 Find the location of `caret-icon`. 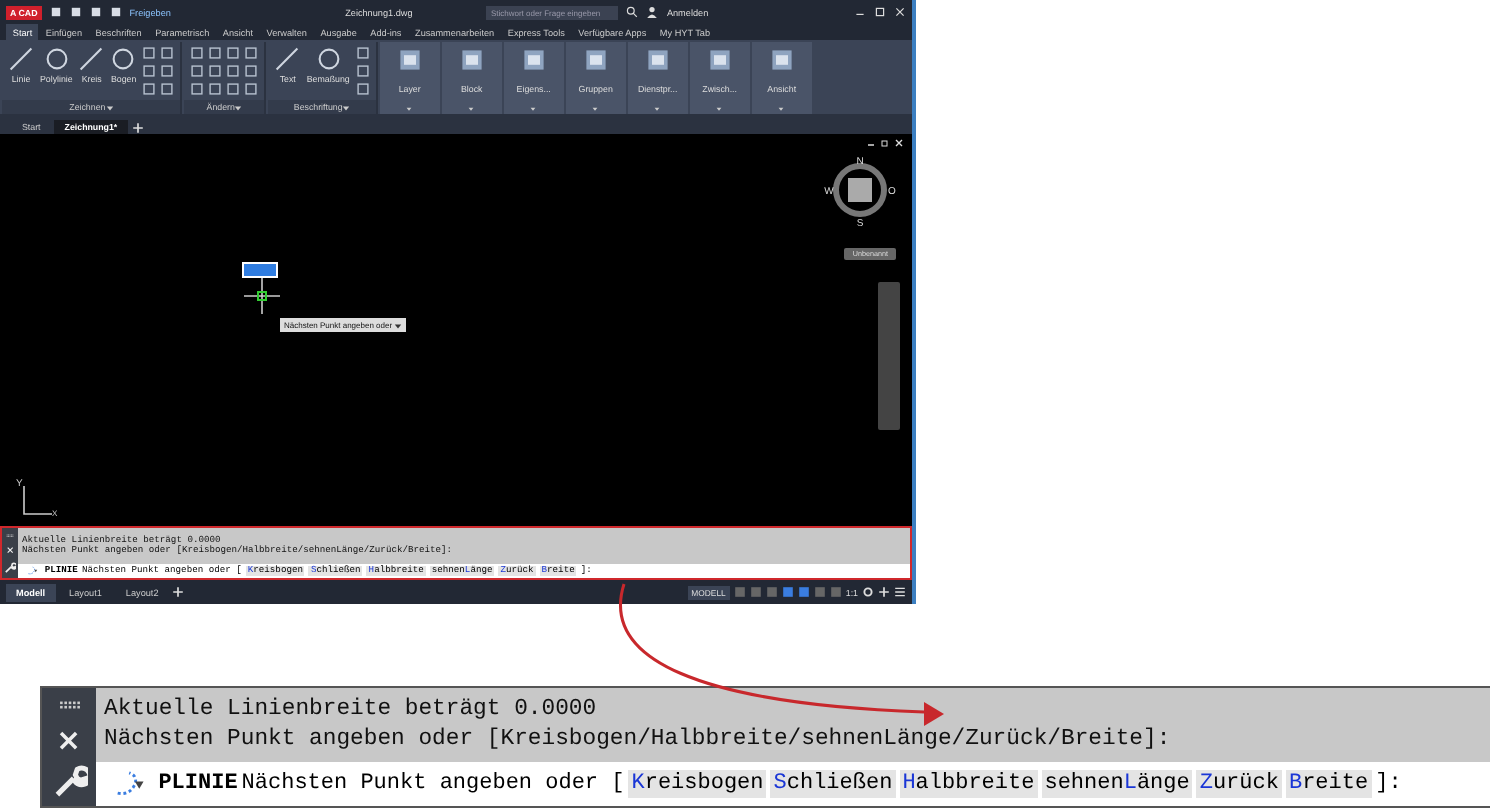

caret-icon is located at coordinates (398, 325).